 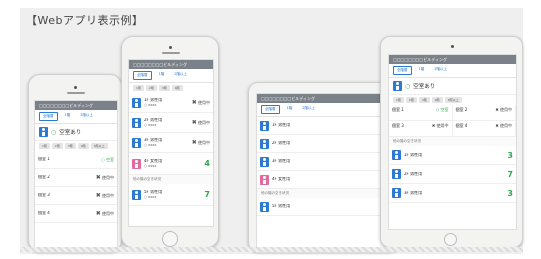 What do you see at coordinates (421, 129) in the screenshot?
I see `stall-cell: 個室 3 ✖ 使用中` at bounding box center [421, 129].